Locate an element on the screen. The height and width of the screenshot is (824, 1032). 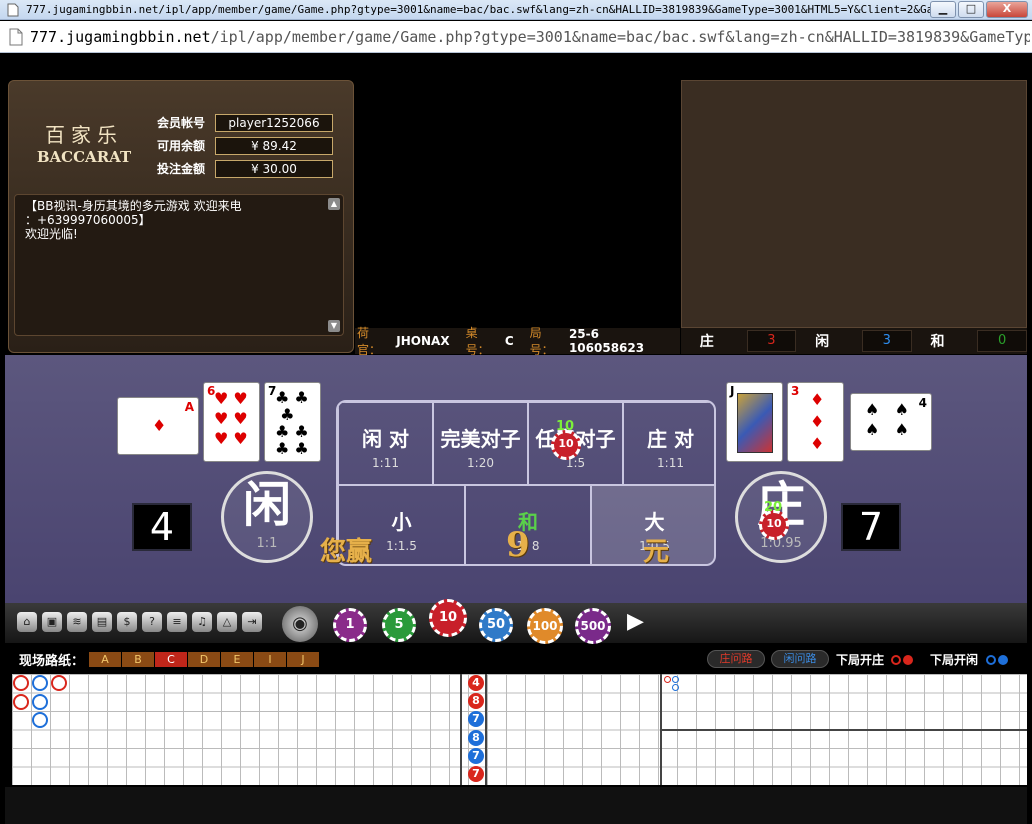
balance-value: ¥ 89.42 is located at coordinates (274, 145).